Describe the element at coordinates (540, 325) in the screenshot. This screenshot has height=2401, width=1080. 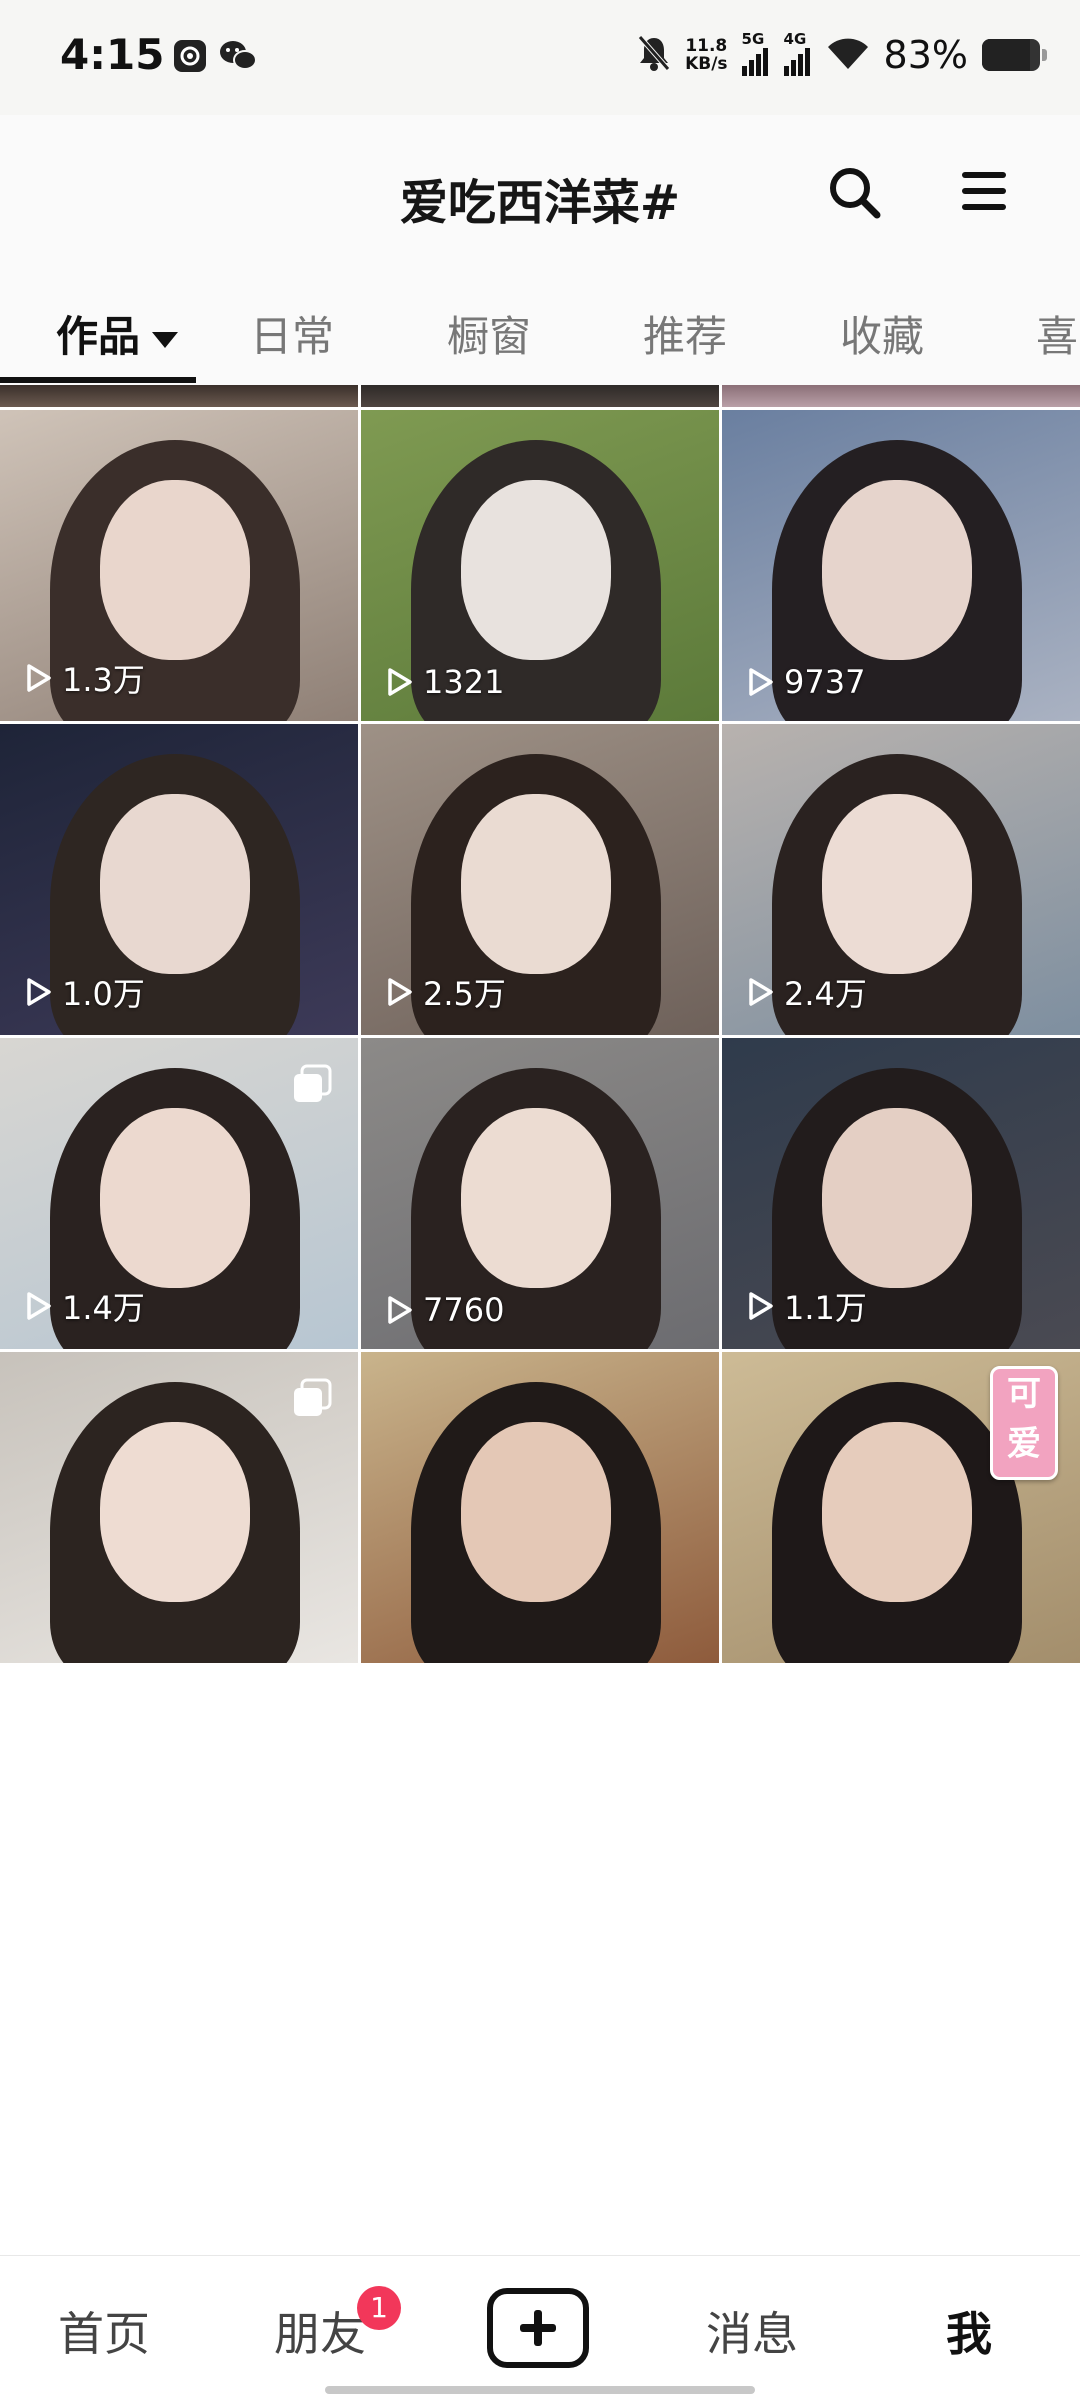
I see `profile-tabs: 作品 日常 橱窗 推荐 收藏 喜` at that location.